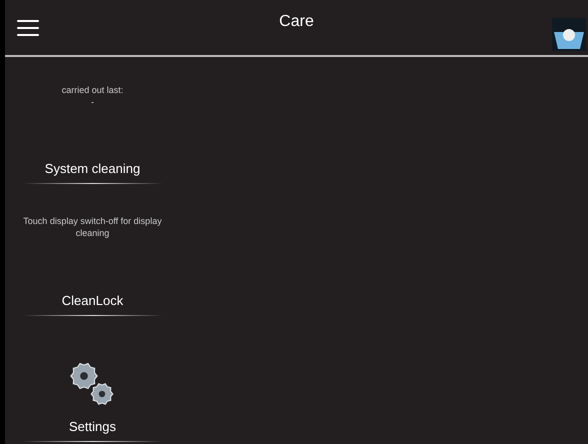 The image size is (588, 444). Describe the element at coordinates (92, 302) in the screenshot. I see `action-button: CleanLock` at that location.